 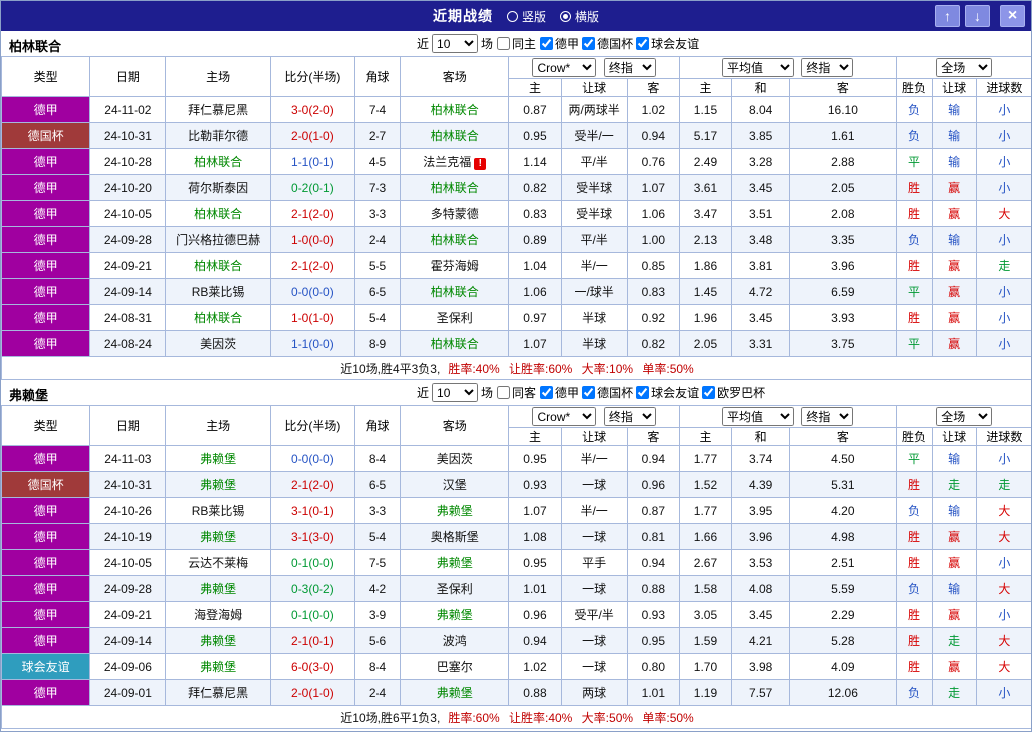 What do you see at coordinates (455, 484) in the screenshot?
I see `away-team: 汉堡` at bounding box center [455, 484].